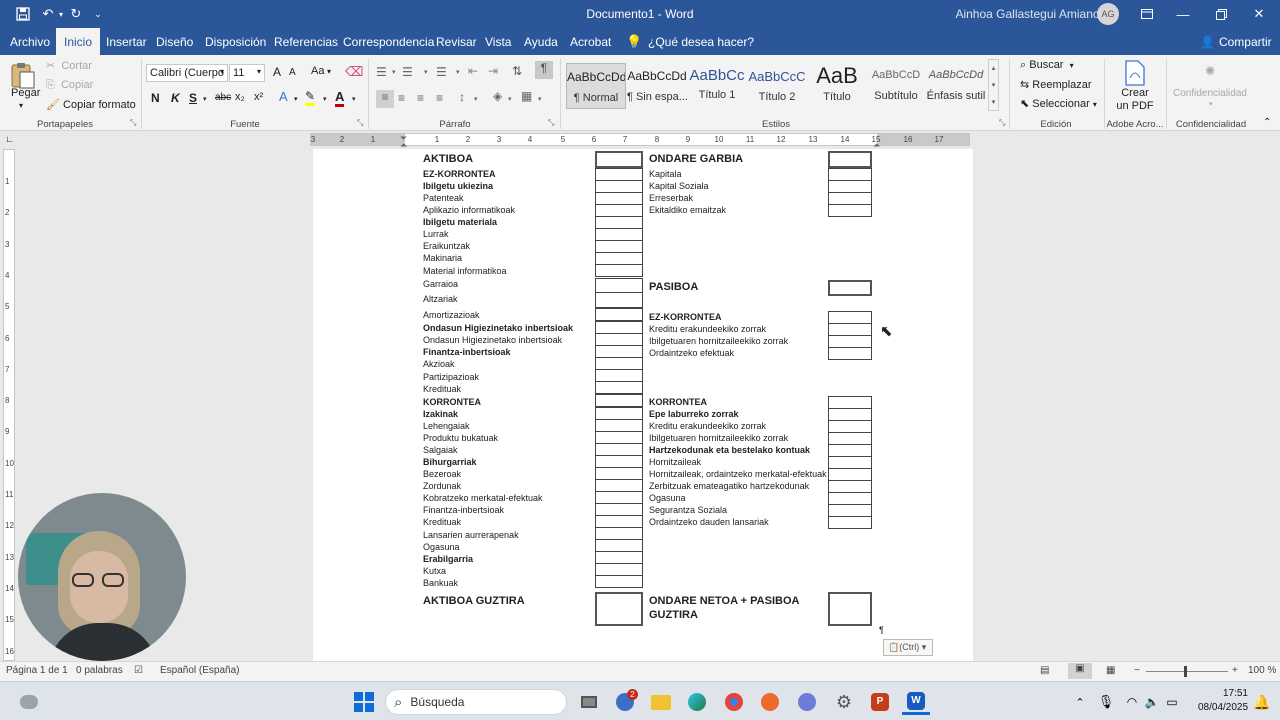 This screenshot has height=720, width=1280. Describe the element at coordinates (1147, 14) in the screenshot. I see `ribbon-display-icon` at that location.